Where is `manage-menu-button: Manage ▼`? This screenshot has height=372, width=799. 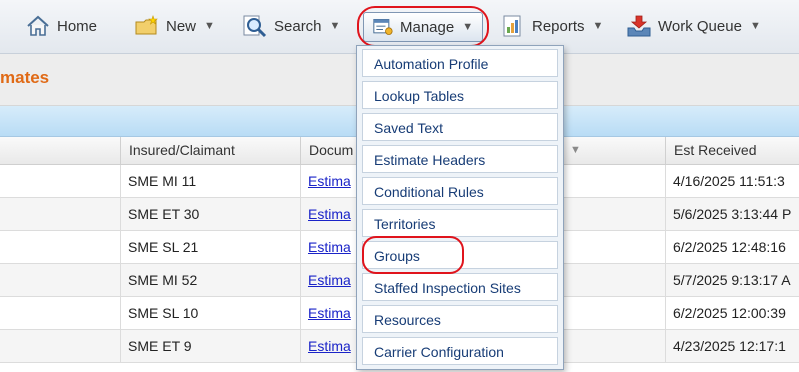
manage-menu-button: Manage ▼ is located at coordinates (423, 27).